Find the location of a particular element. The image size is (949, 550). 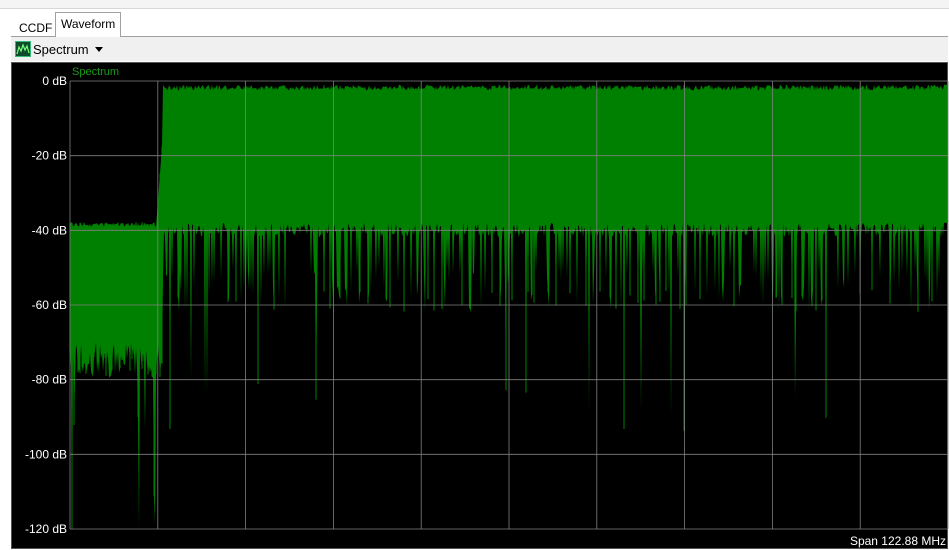

tab-waveform: Waveform is located at coordinates (88, 25).